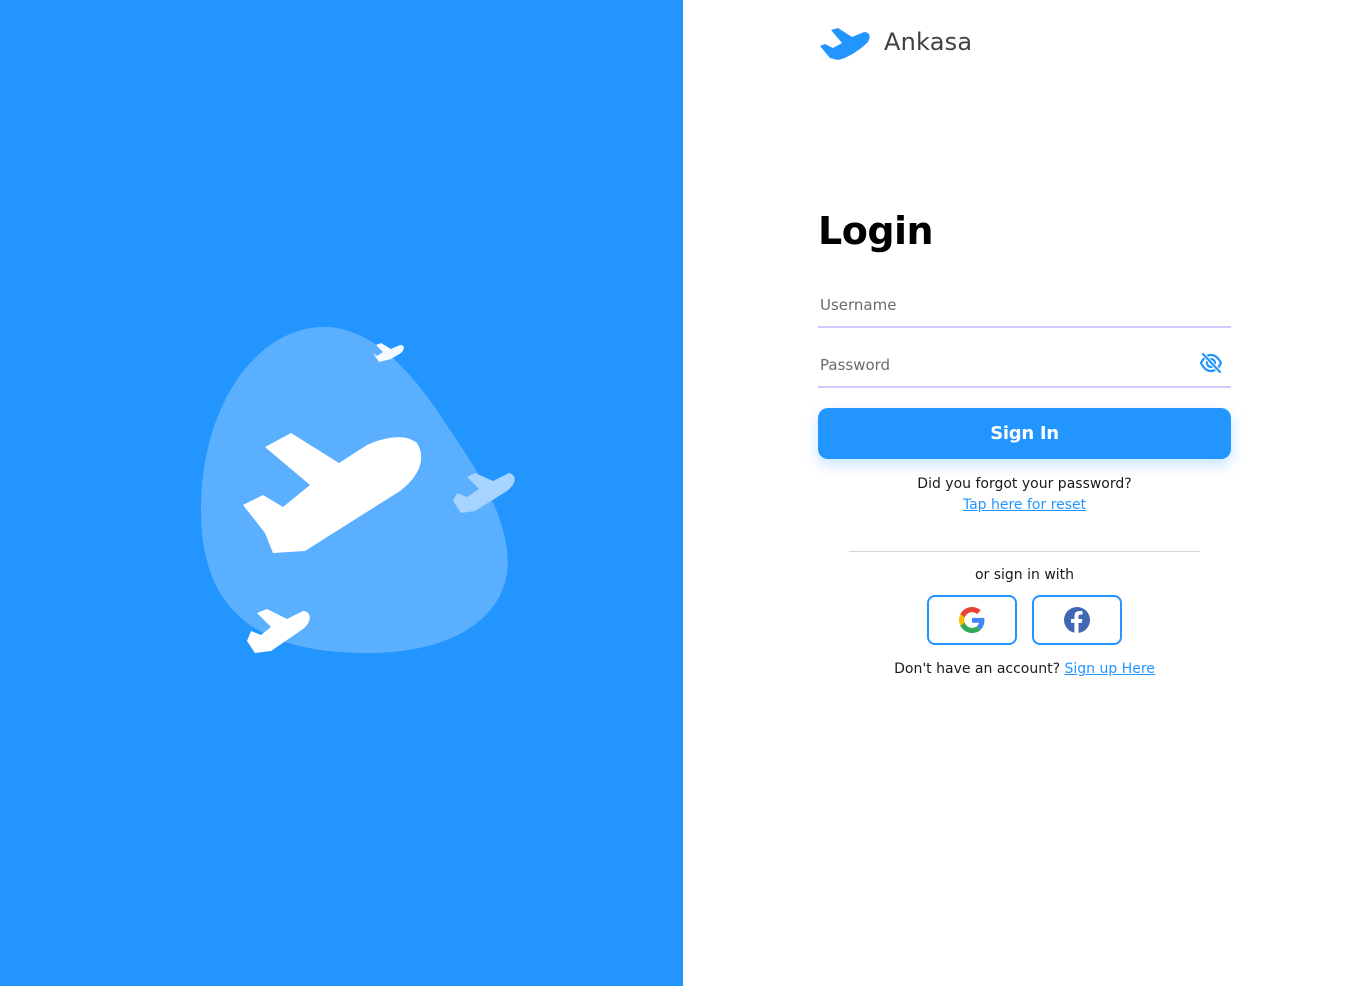 The image size is (1366, 986). I want to click on reset-password-link: Tap here for reset, so click(1024, 505).